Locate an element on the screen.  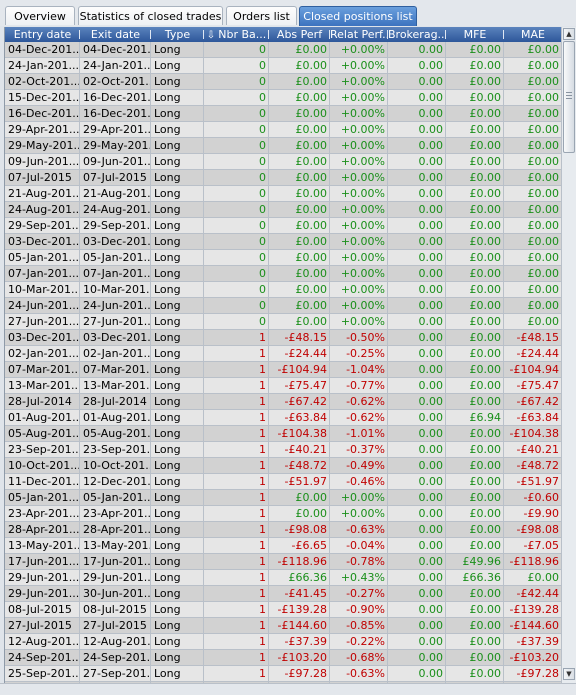
tab-orders-list: Orders list is located at coordinates (261, 15).